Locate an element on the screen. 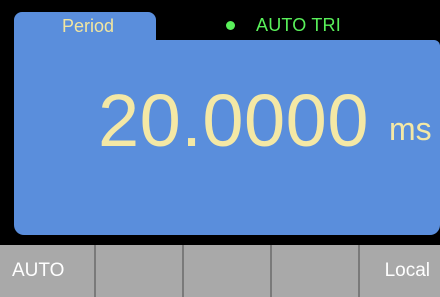 Image resolution: width=440 pixels, height=297 pixels. trigger-status-label: AUTO TRI is located at coordinates (298, 24).